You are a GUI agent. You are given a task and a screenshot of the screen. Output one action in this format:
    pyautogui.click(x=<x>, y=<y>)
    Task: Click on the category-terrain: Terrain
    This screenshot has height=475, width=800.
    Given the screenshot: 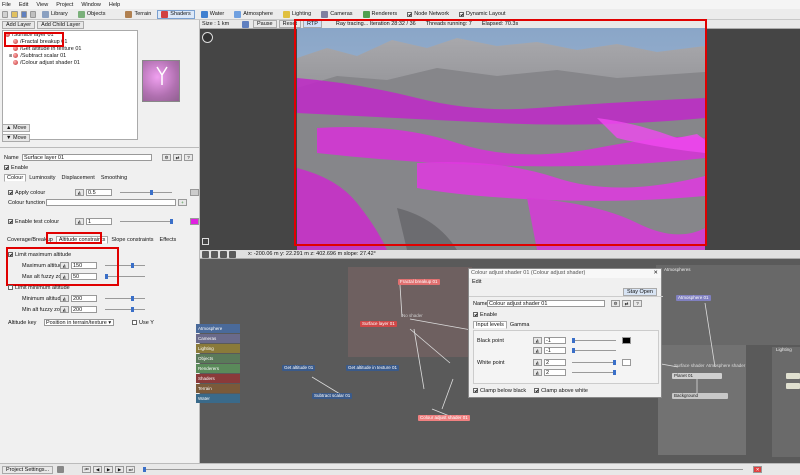 What is the action you would take?
    pyautogui.click(x=218, y=388)
    